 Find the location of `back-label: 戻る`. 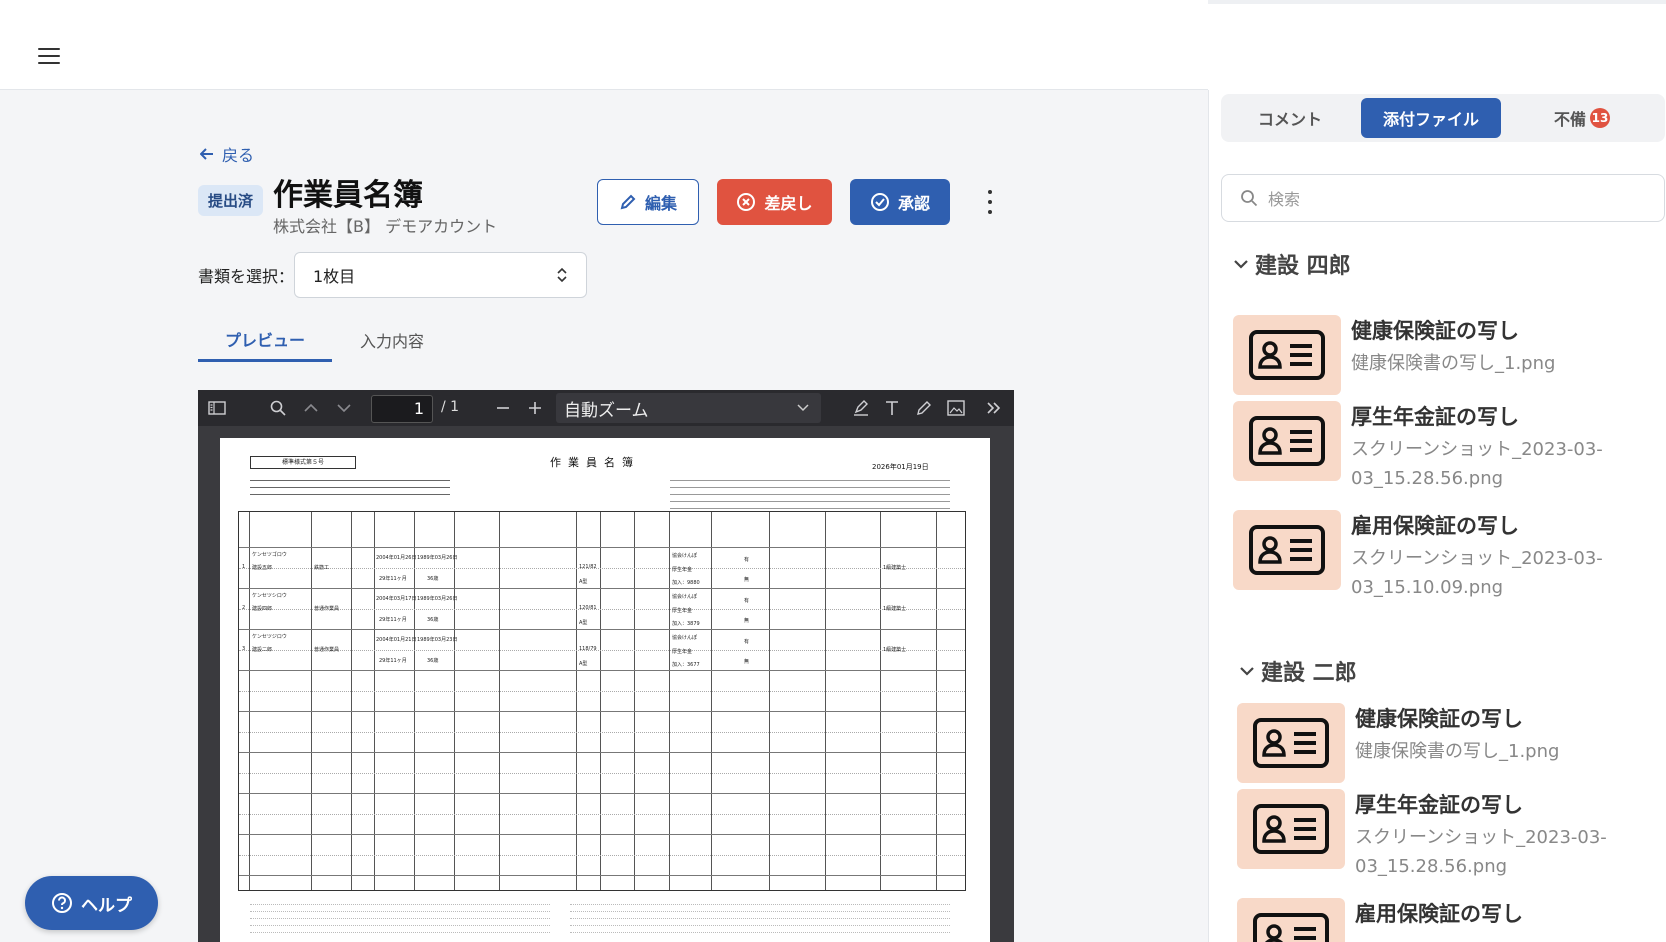

back-label: 戻る is located at coordinates (238, 155).